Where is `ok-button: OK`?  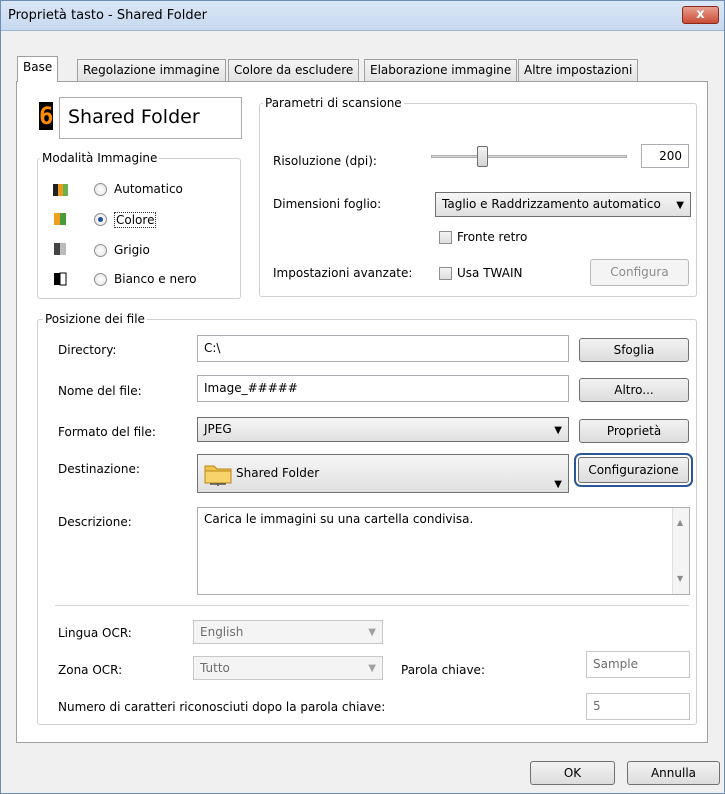 ok-button: OK is located at coordinates (572, 773).